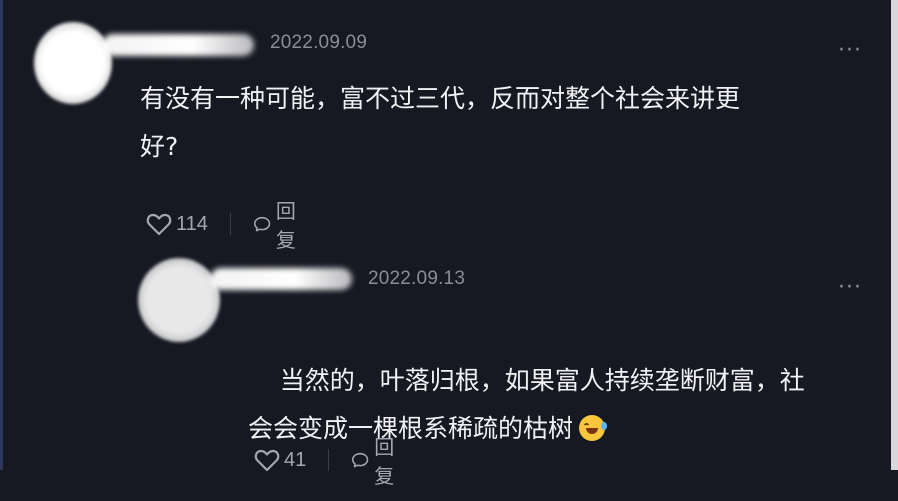  Describe the element at coordinates (894, 235) in the screenshot. I see `scrollbar-track` at that location.